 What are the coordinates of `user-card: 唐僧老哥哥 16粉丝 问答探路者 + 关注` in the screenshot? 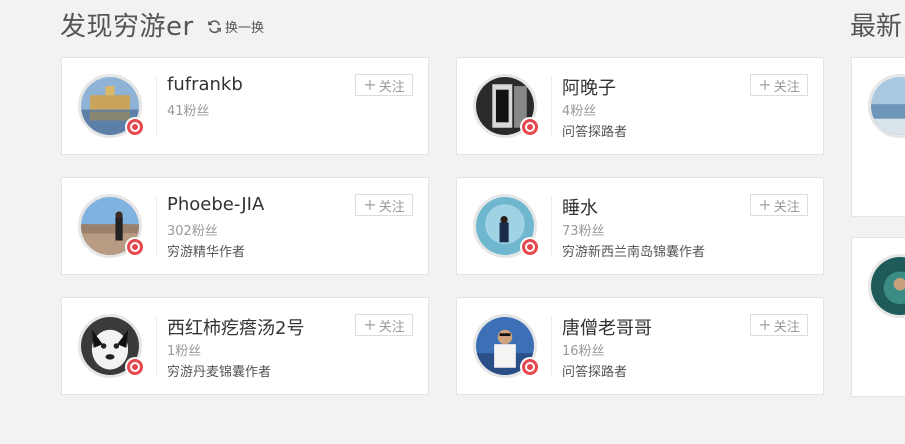 It's located at (640, 346).